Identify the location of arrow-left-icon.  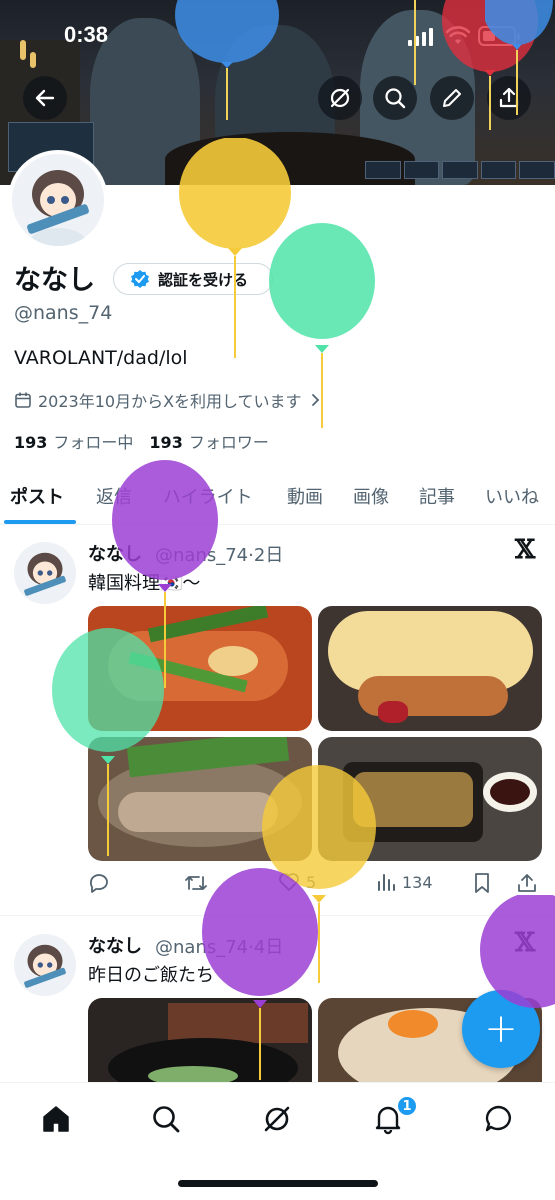
(45, 98).